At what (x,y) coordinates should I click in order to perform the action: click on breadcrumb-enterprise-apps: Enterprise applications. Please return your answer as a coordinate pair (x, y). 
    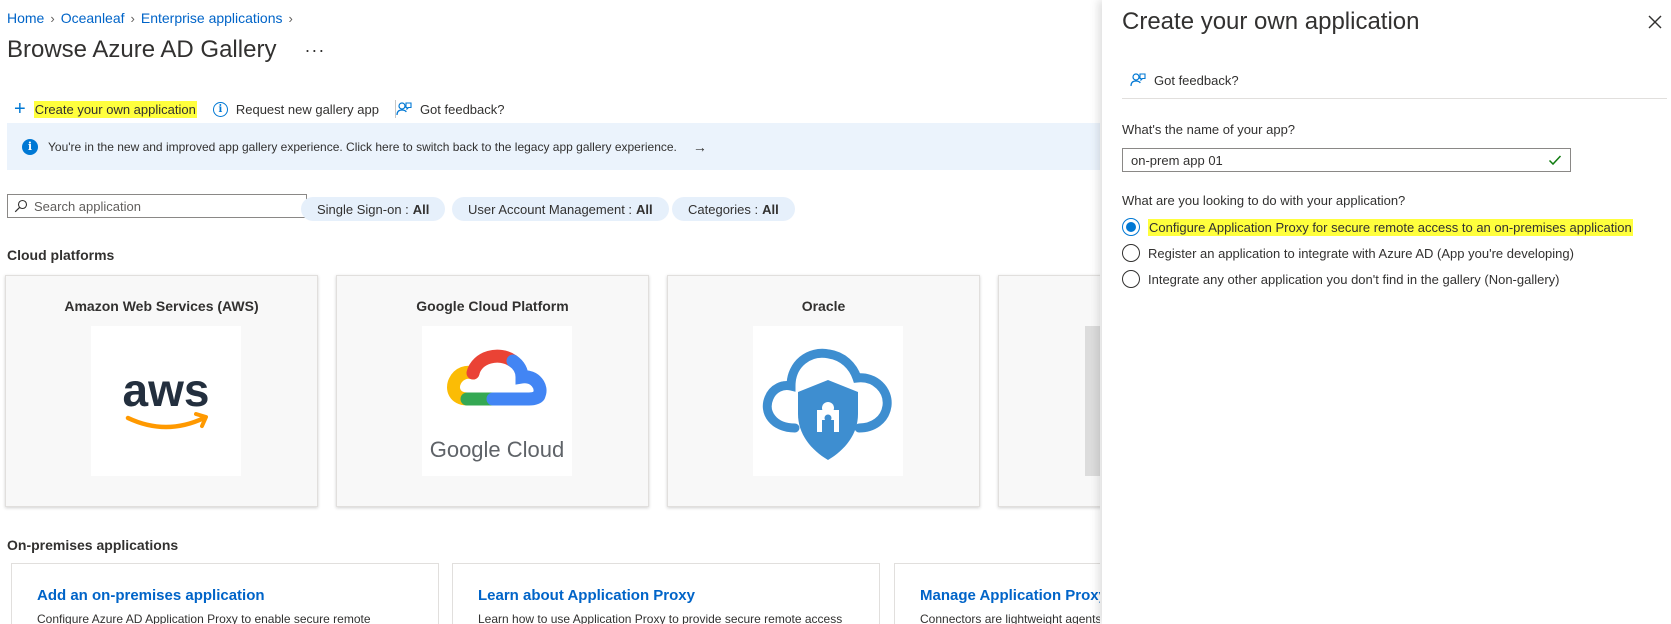
    Looking at the image, I should click on (212, 18).